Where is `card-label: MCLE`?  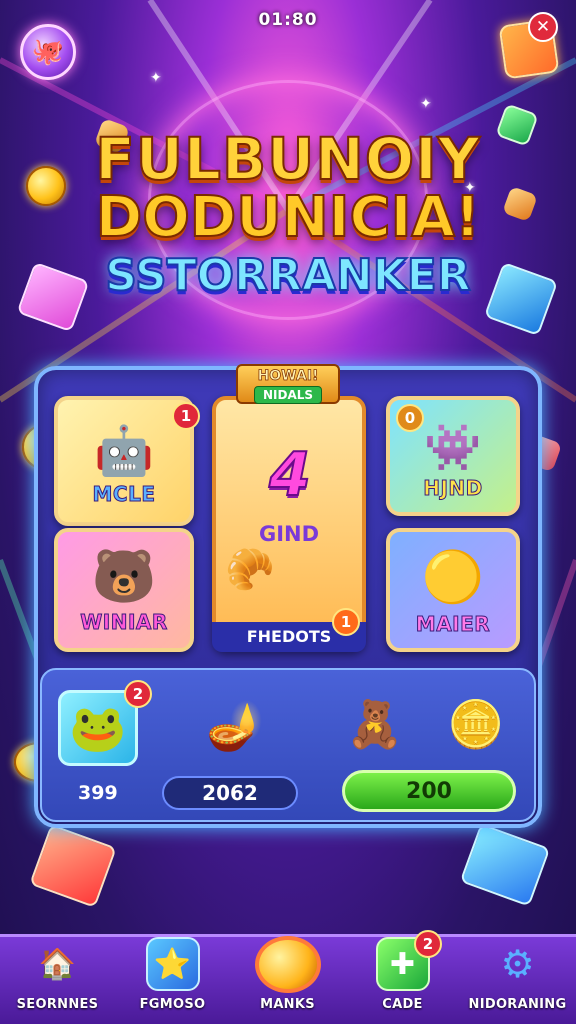 card-label: MCLE is located at coordinates (124, 494).